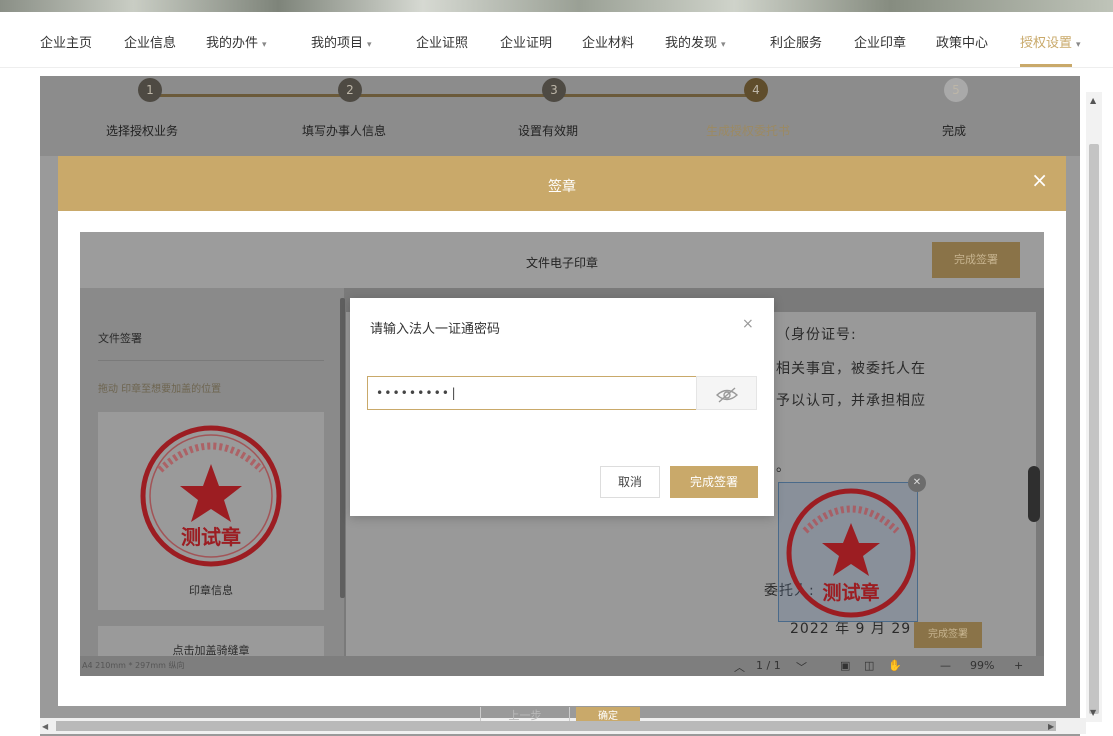 This screenshot has height=736, width=1113. What do you see at coordinates (1093, 712) in the screenshot?
I see `scroll-down-icon: ▼` at bounding box center [1093, 712].